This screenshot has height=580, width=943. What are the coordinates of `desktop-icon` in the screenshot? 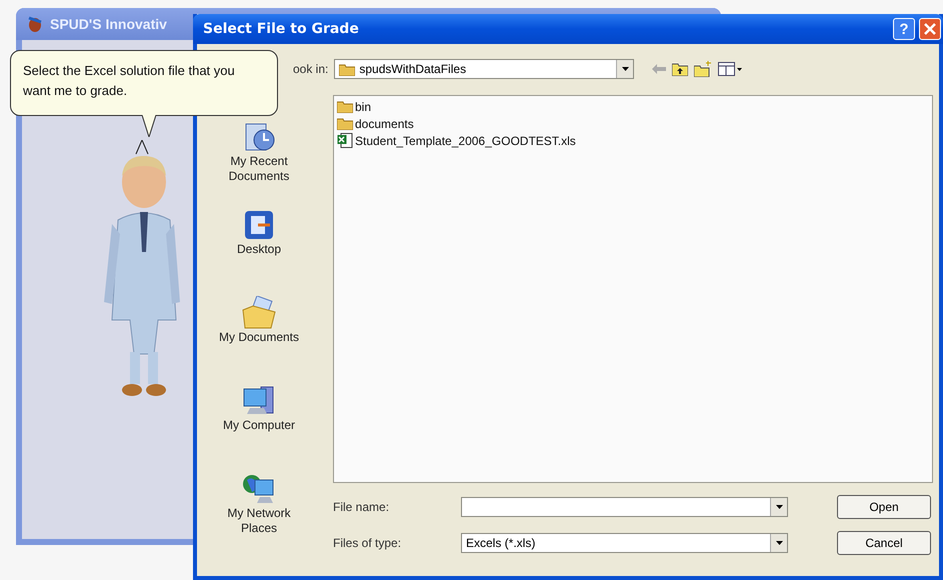 It's located at (259, 225).